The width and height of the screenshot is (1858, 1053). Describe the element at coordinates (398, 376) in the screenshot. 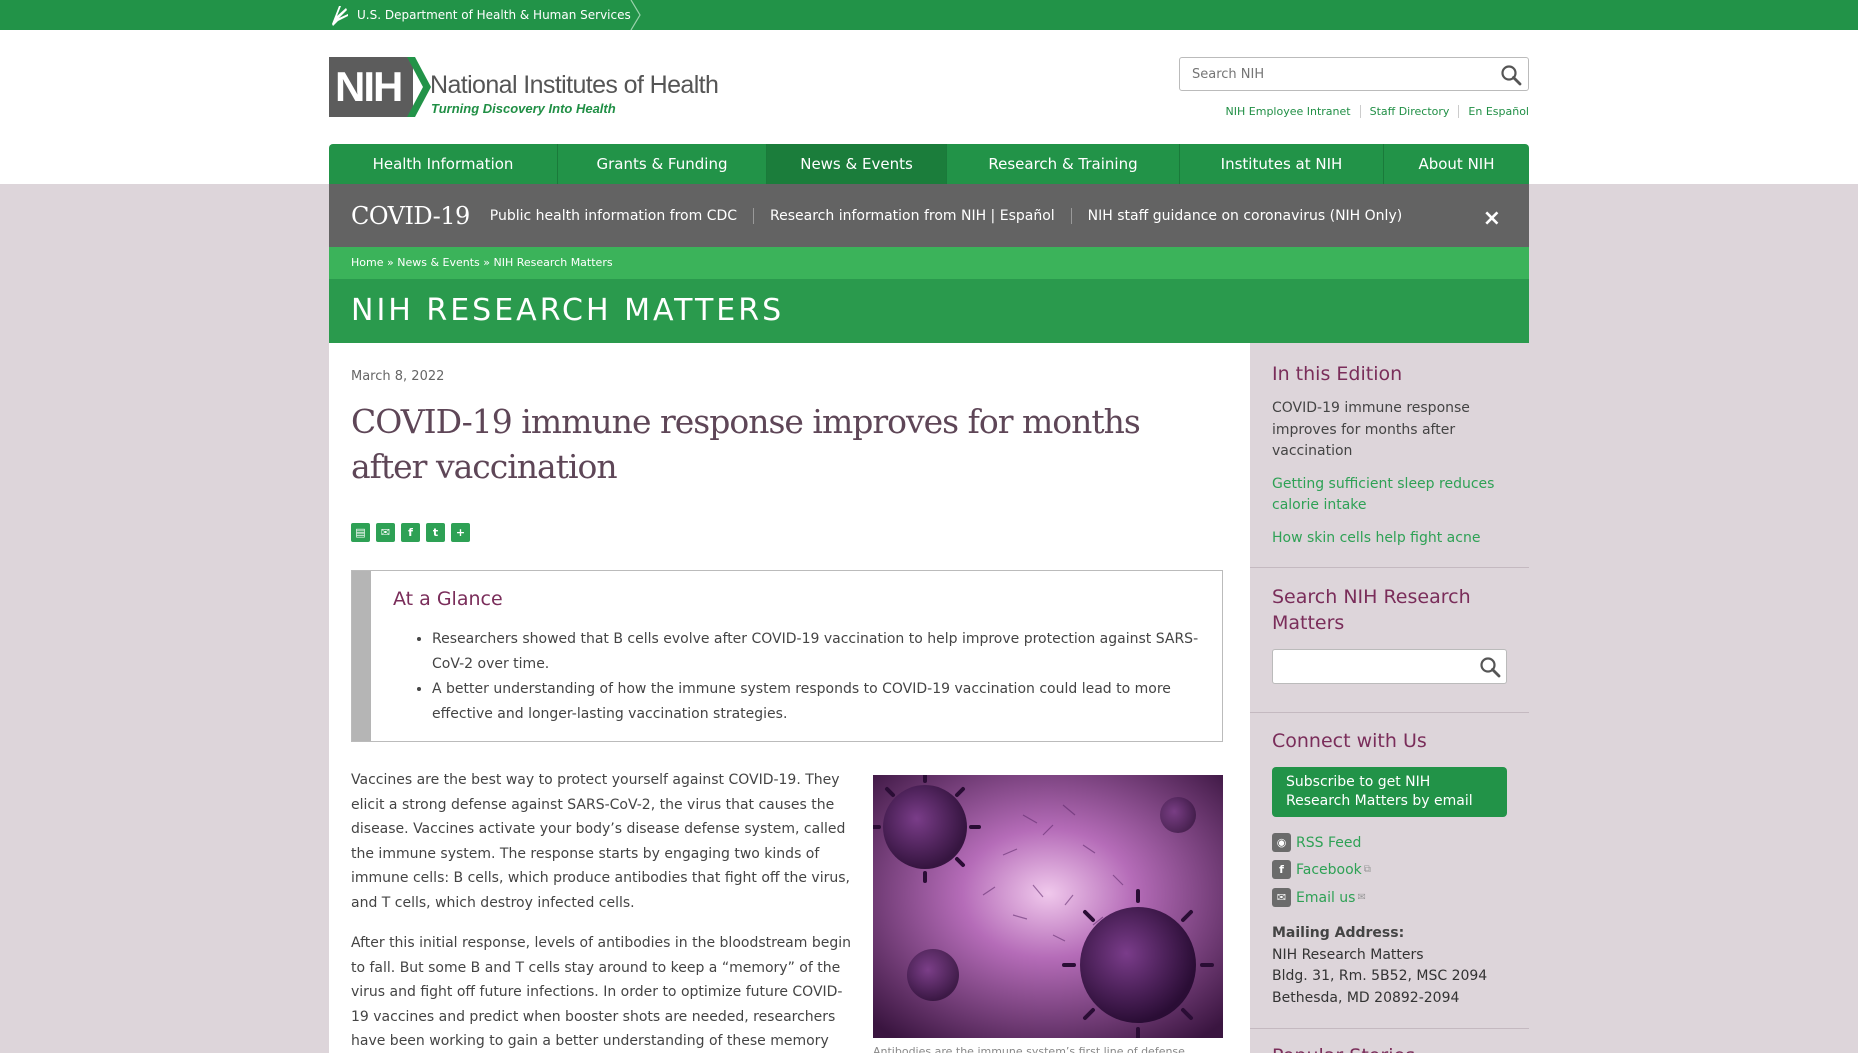

I see `article-date: March 8, 2022` at that location.